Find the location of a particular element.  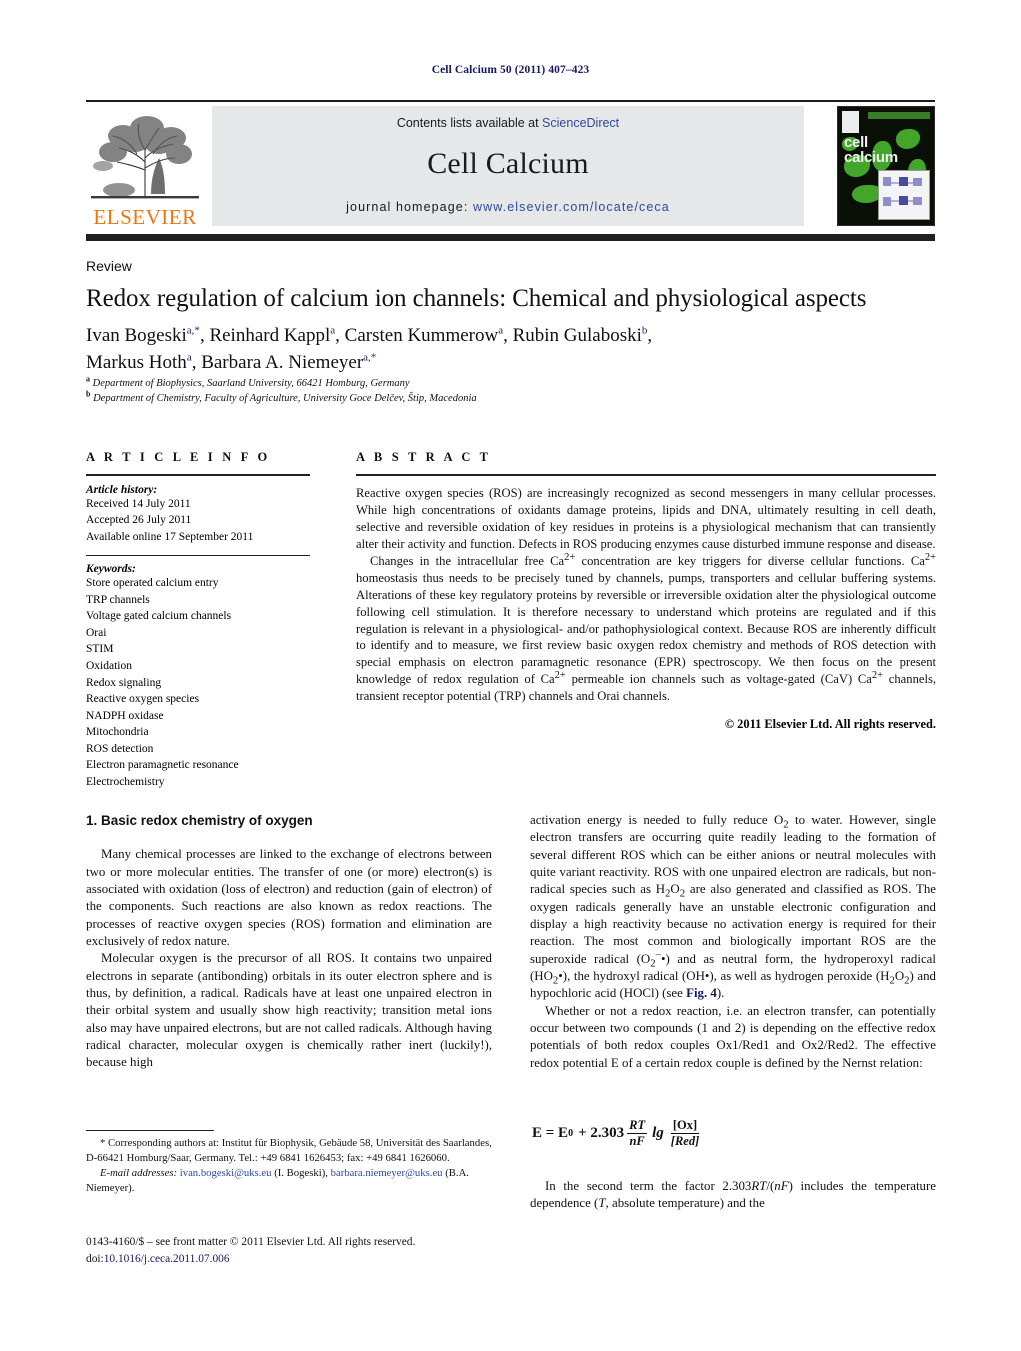

abstract-heading: A B S T R A C T is located at coordinates (424, 457).